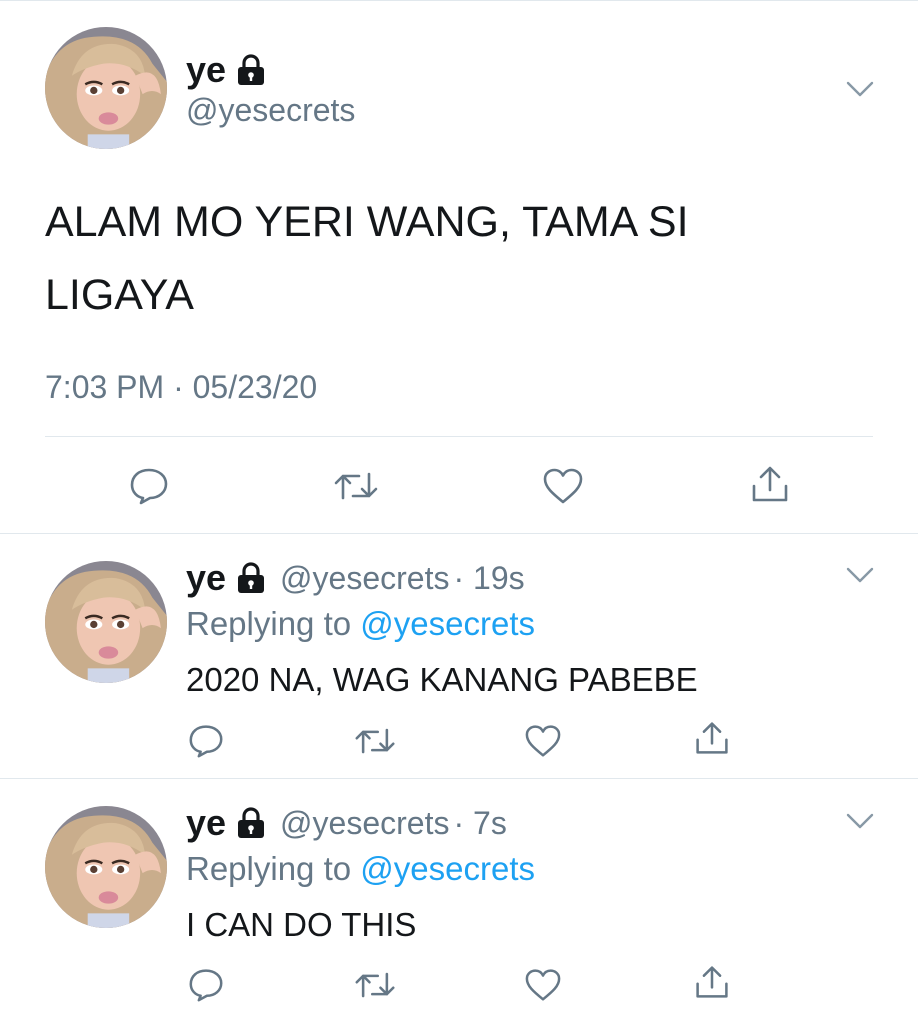  I want to click on tweet-text: ALAM MO YERI WANG, TAMA SI LIGAYA, so click(367, 258).